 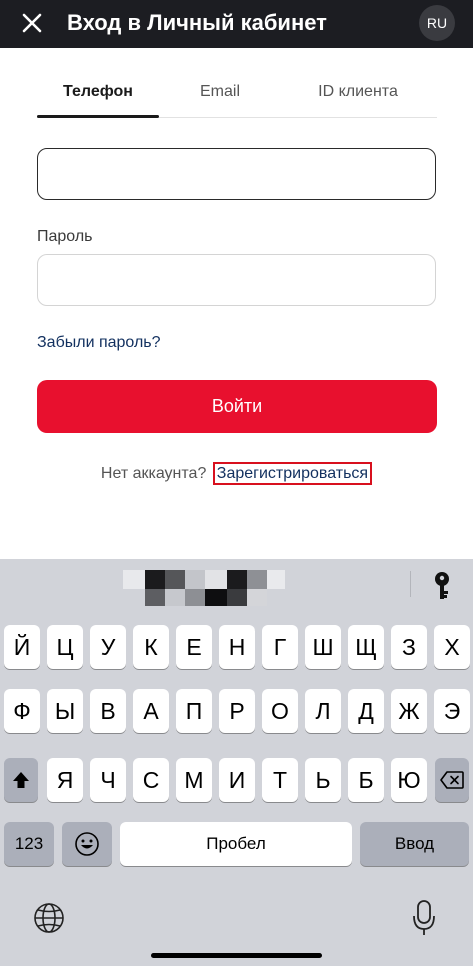 I want to click on key-letter: А, so click(x=151, y=711).